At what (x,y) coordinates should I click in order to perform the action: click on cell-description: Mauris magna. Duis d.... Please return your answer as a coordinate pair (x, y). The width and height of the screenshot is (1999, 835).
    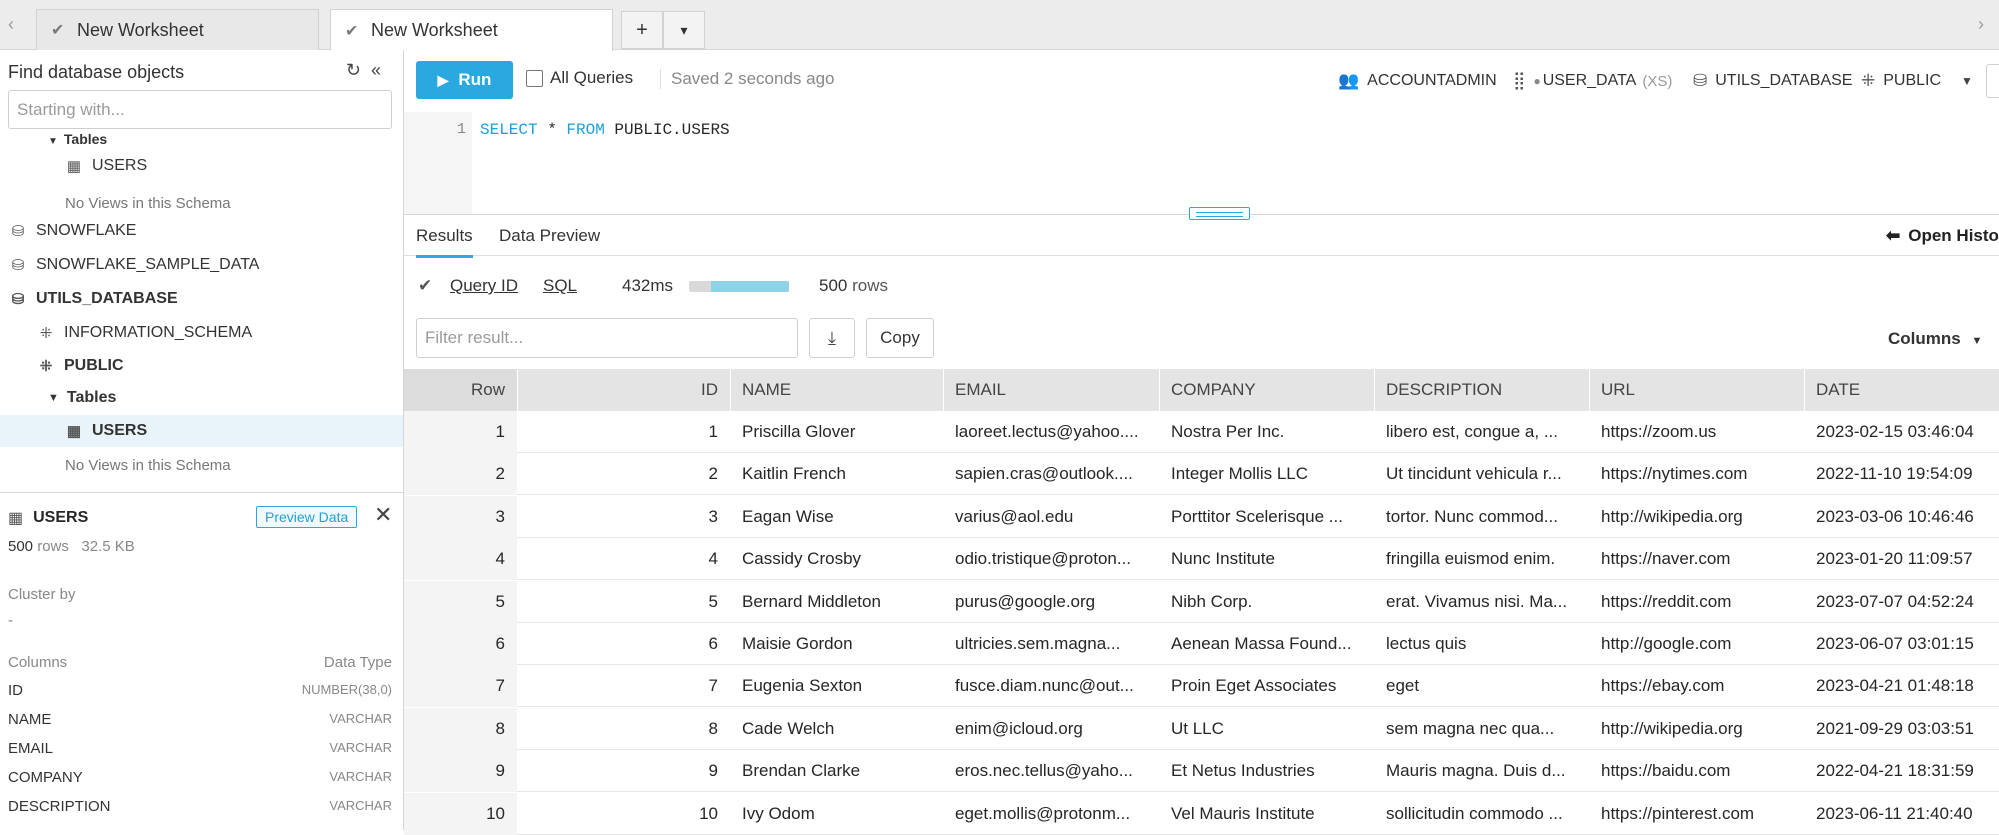
    Looking at the image, I should click on (1481, 771).